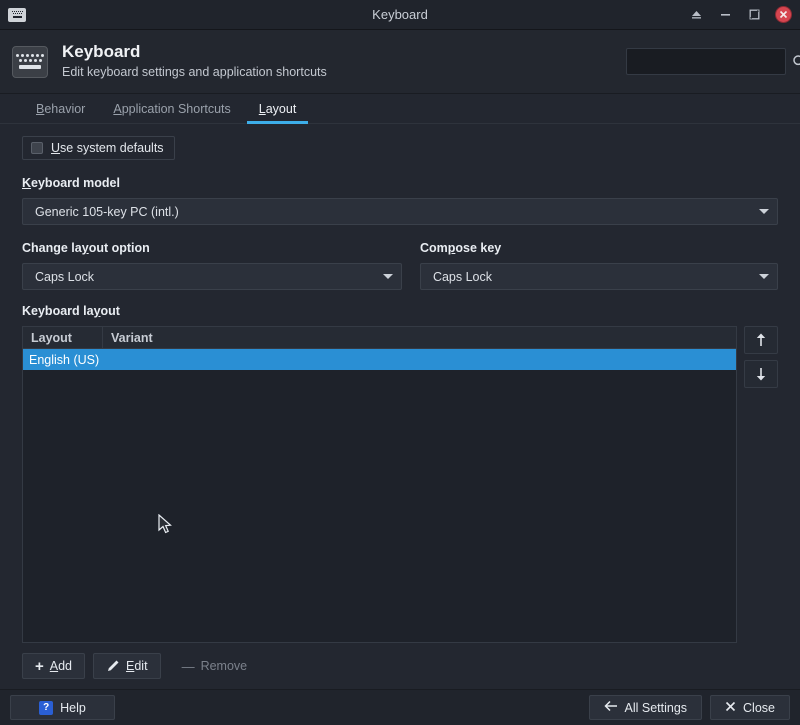 The image size is (800, 725). Describe the element at coordinates (65, 109) in the screenshot. I see `tab-behavior-label: ehavior` at that location.